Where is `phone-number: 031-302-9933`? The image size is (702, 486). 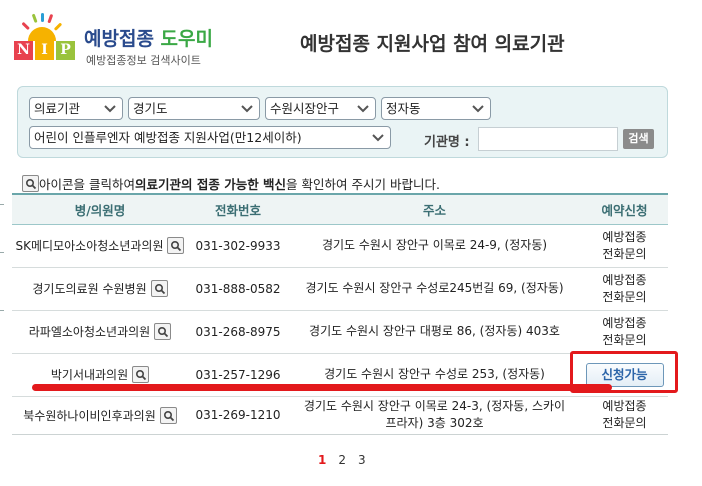 phone-number: 031-302-9933 is located at coordinates (238, 246).